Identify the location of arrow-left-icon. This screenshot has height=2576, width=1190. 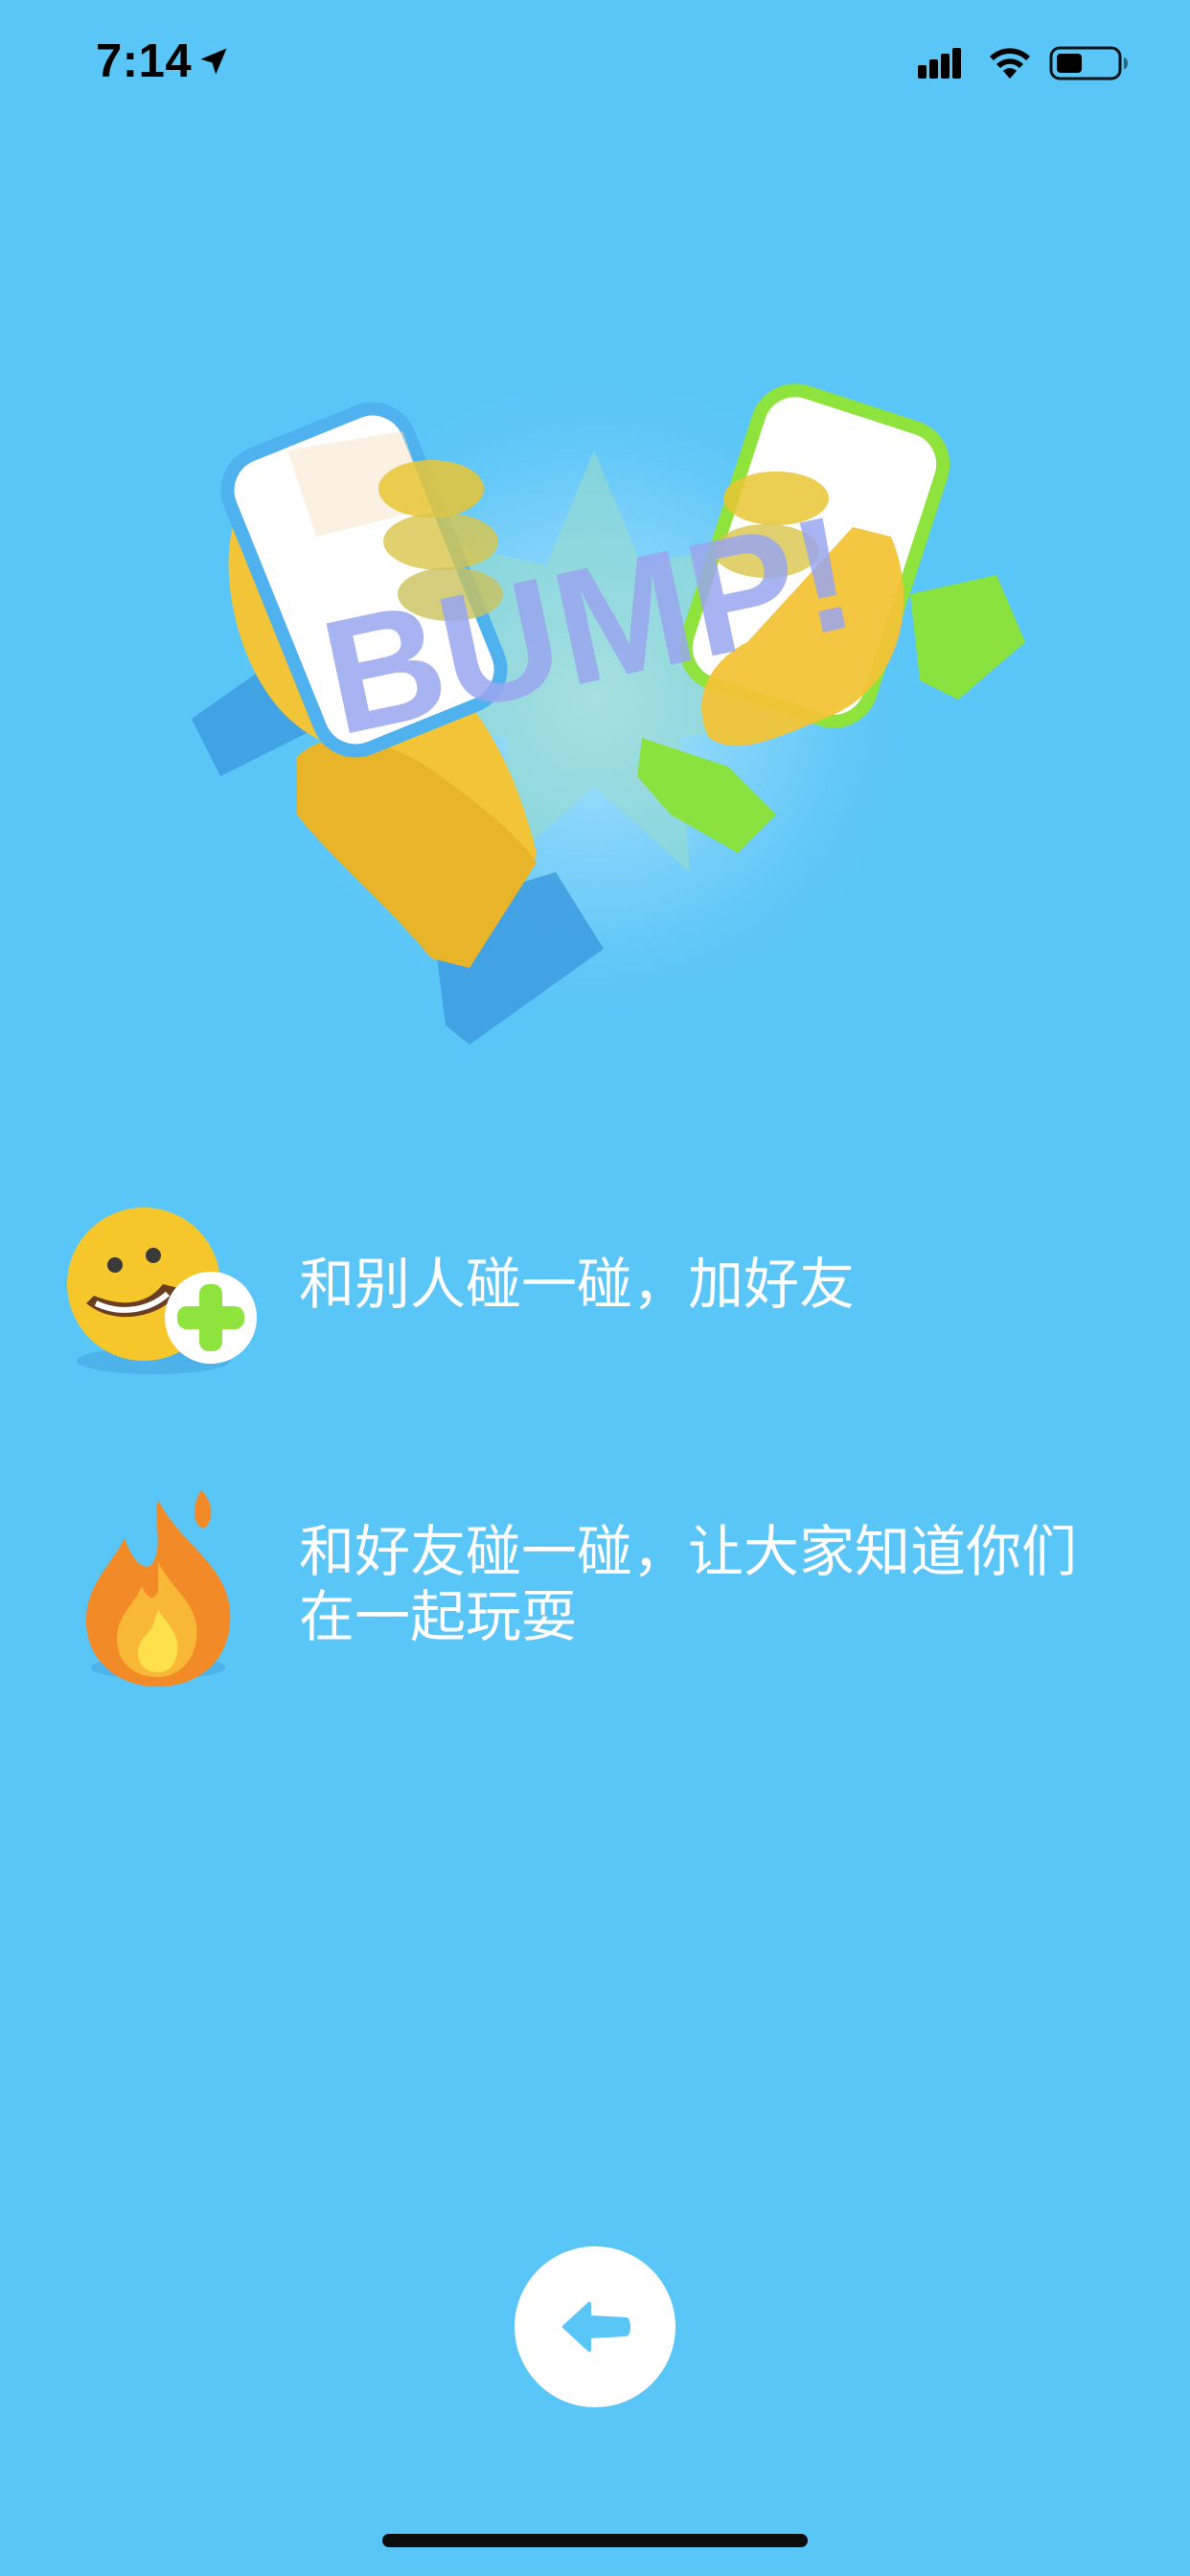
(596, 2327).